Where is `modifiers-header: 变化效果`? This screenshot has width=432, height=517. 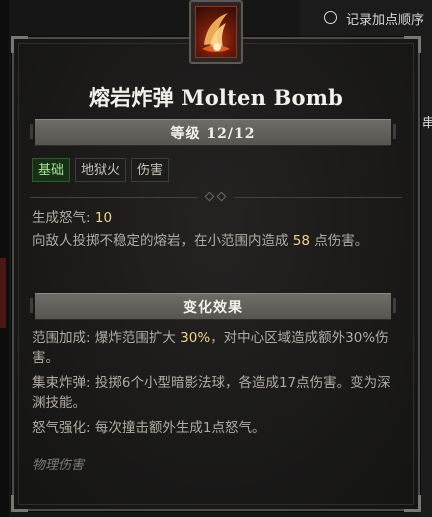 modifiers-header: 变化效果 is located at coordinates (213, 308).